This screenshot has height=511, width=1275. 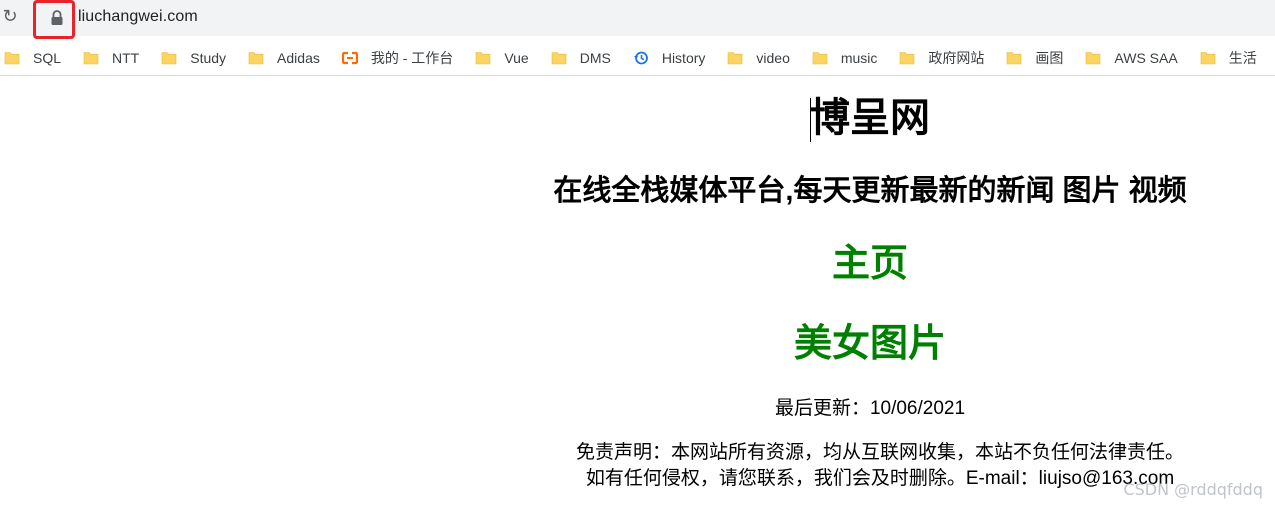 What do you see at coordinates (1242, 57) in the screenshot?
I see `bookmark-label: 生活` at bounding box center [1242, 57].